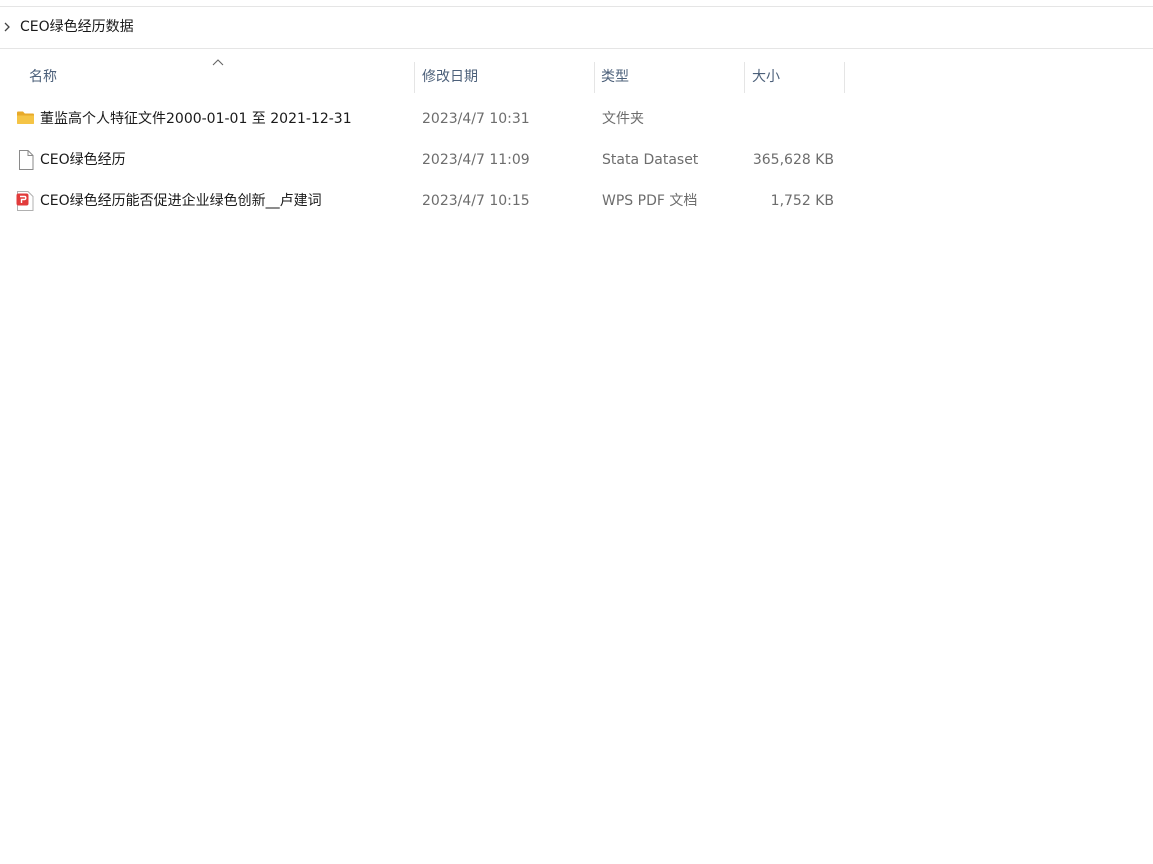 Image resolution: width=1153 pixels, height=864 pixels. Describe the element at coordinates (576, 28) in the screenshot. I see `address-bar: CEO绿色经历数据` at that location.